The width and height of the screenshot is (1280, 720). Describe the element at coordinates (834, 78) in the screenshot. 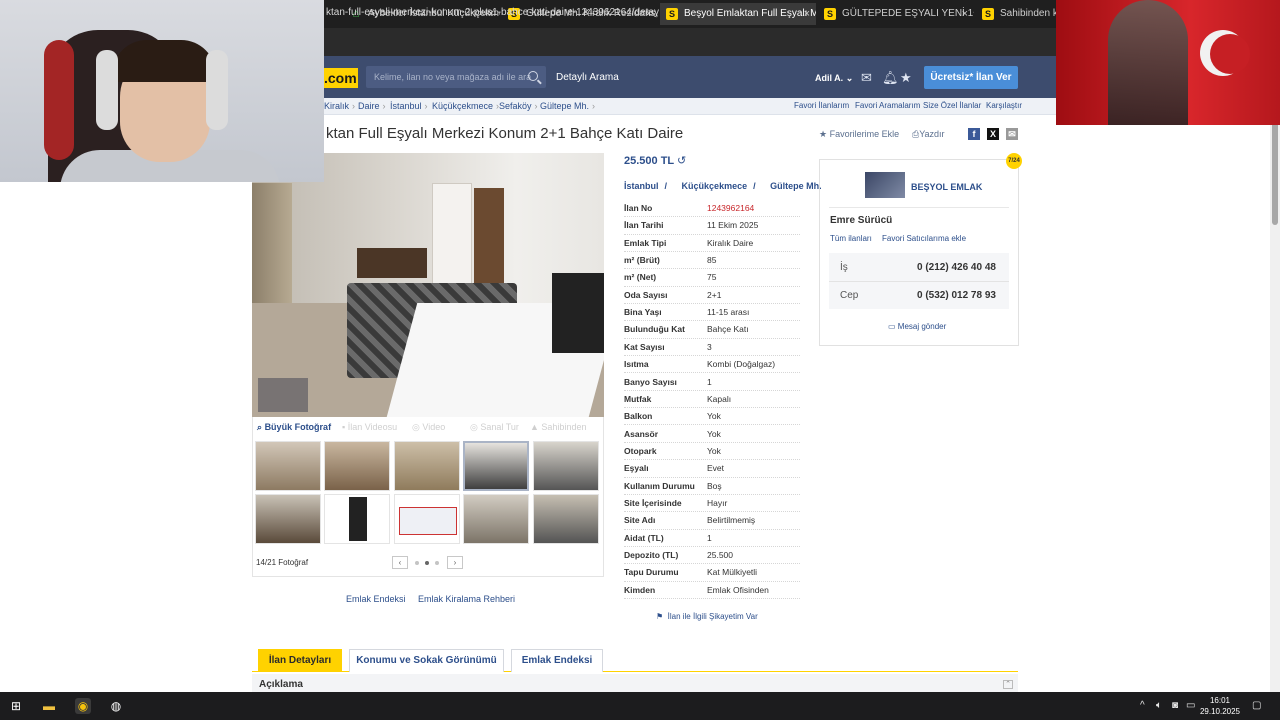

I see `user-menu: Adil A. ⌄` at that location.